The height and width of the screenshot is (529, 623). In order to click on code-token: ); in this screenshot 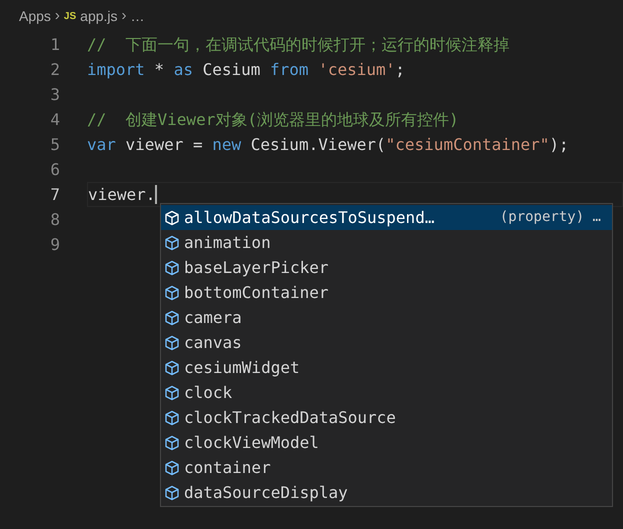, I will do `click(559, 145)`.